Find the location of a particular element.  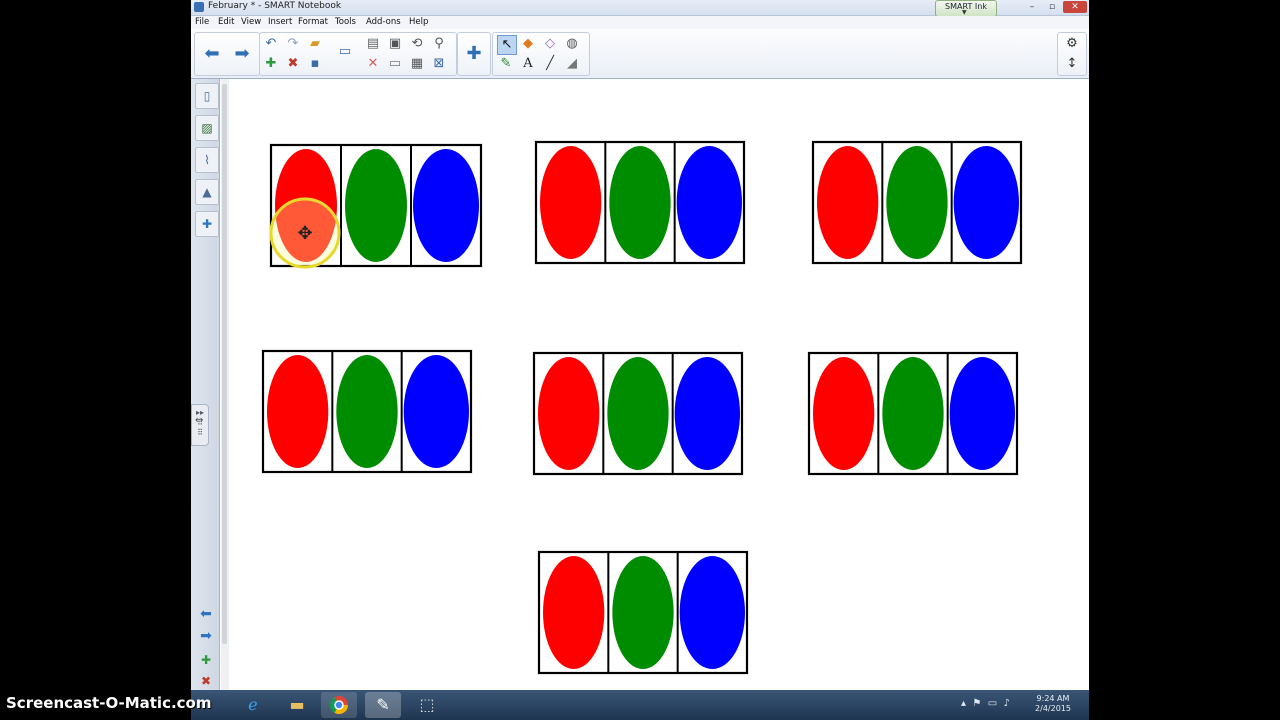

drawing-tools-group: ↖ ◆ ◇ ◍ ✎ A ╱ ◢ is located at coordinates (541, 54).